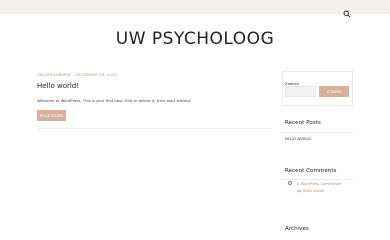 This screenshot has height=240, width=390. What do you see at coordinates (311, 171) in the screenshot?
I see `recent-comments-title: Recent Comments` at bounding box center [311, 171].